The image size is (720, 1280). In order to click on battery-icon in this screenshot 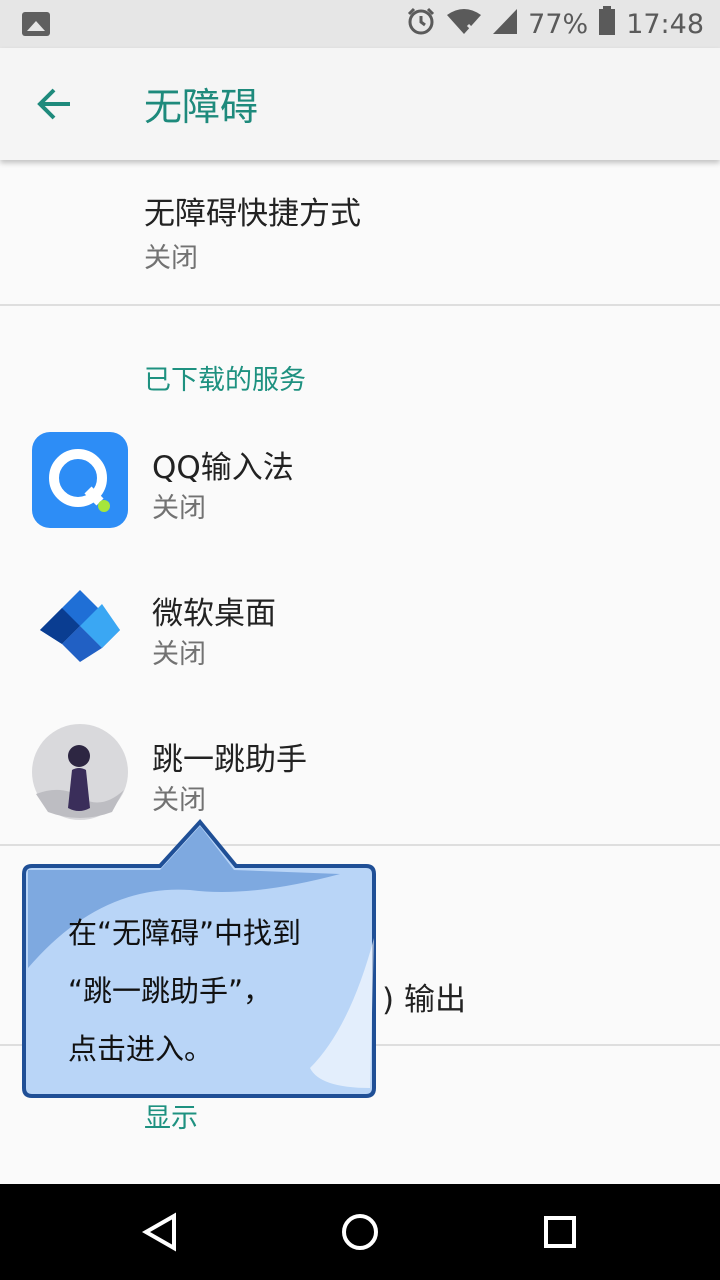, I will do `click(607, 24)`.